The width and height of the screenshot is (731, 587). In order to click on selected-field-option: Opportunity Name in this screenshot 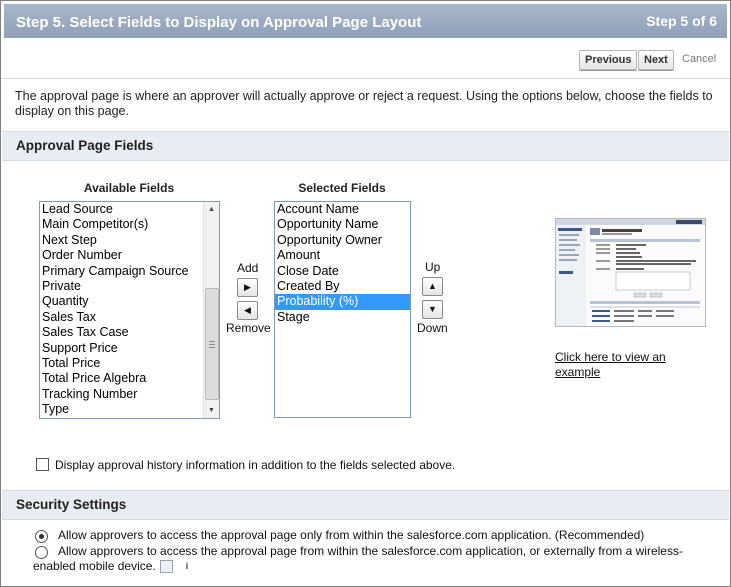, I will do `click(342, 224)`.